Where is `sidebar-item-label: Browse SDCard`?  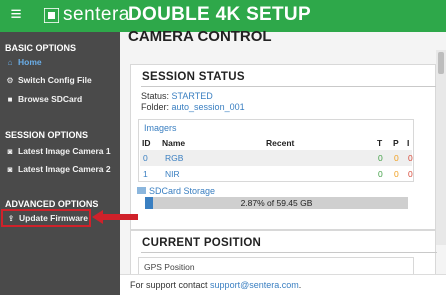
sidebar-item-label: Browse SDCard is located at coordinates (50, 99).